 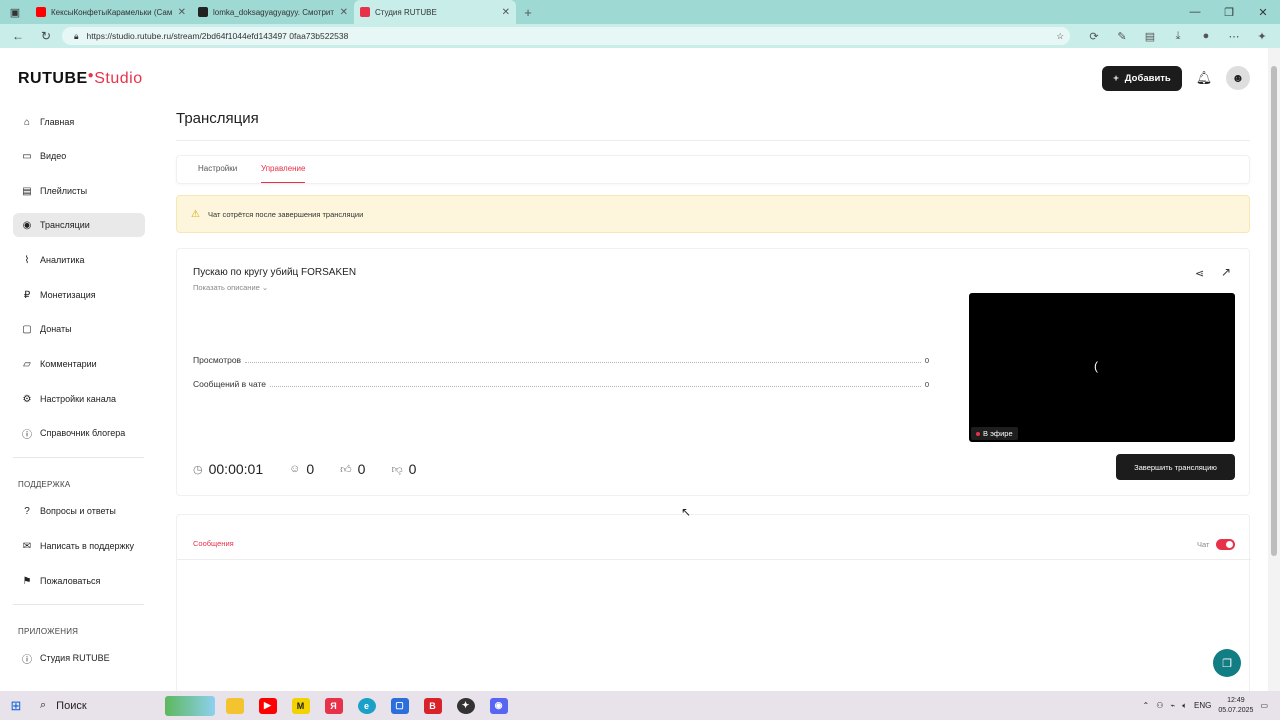 What do you see at coordinates (79, 122) in the screenshot?
I see `sidebar-item-home: ⌂ Главная` at bounding box center [79, 122].